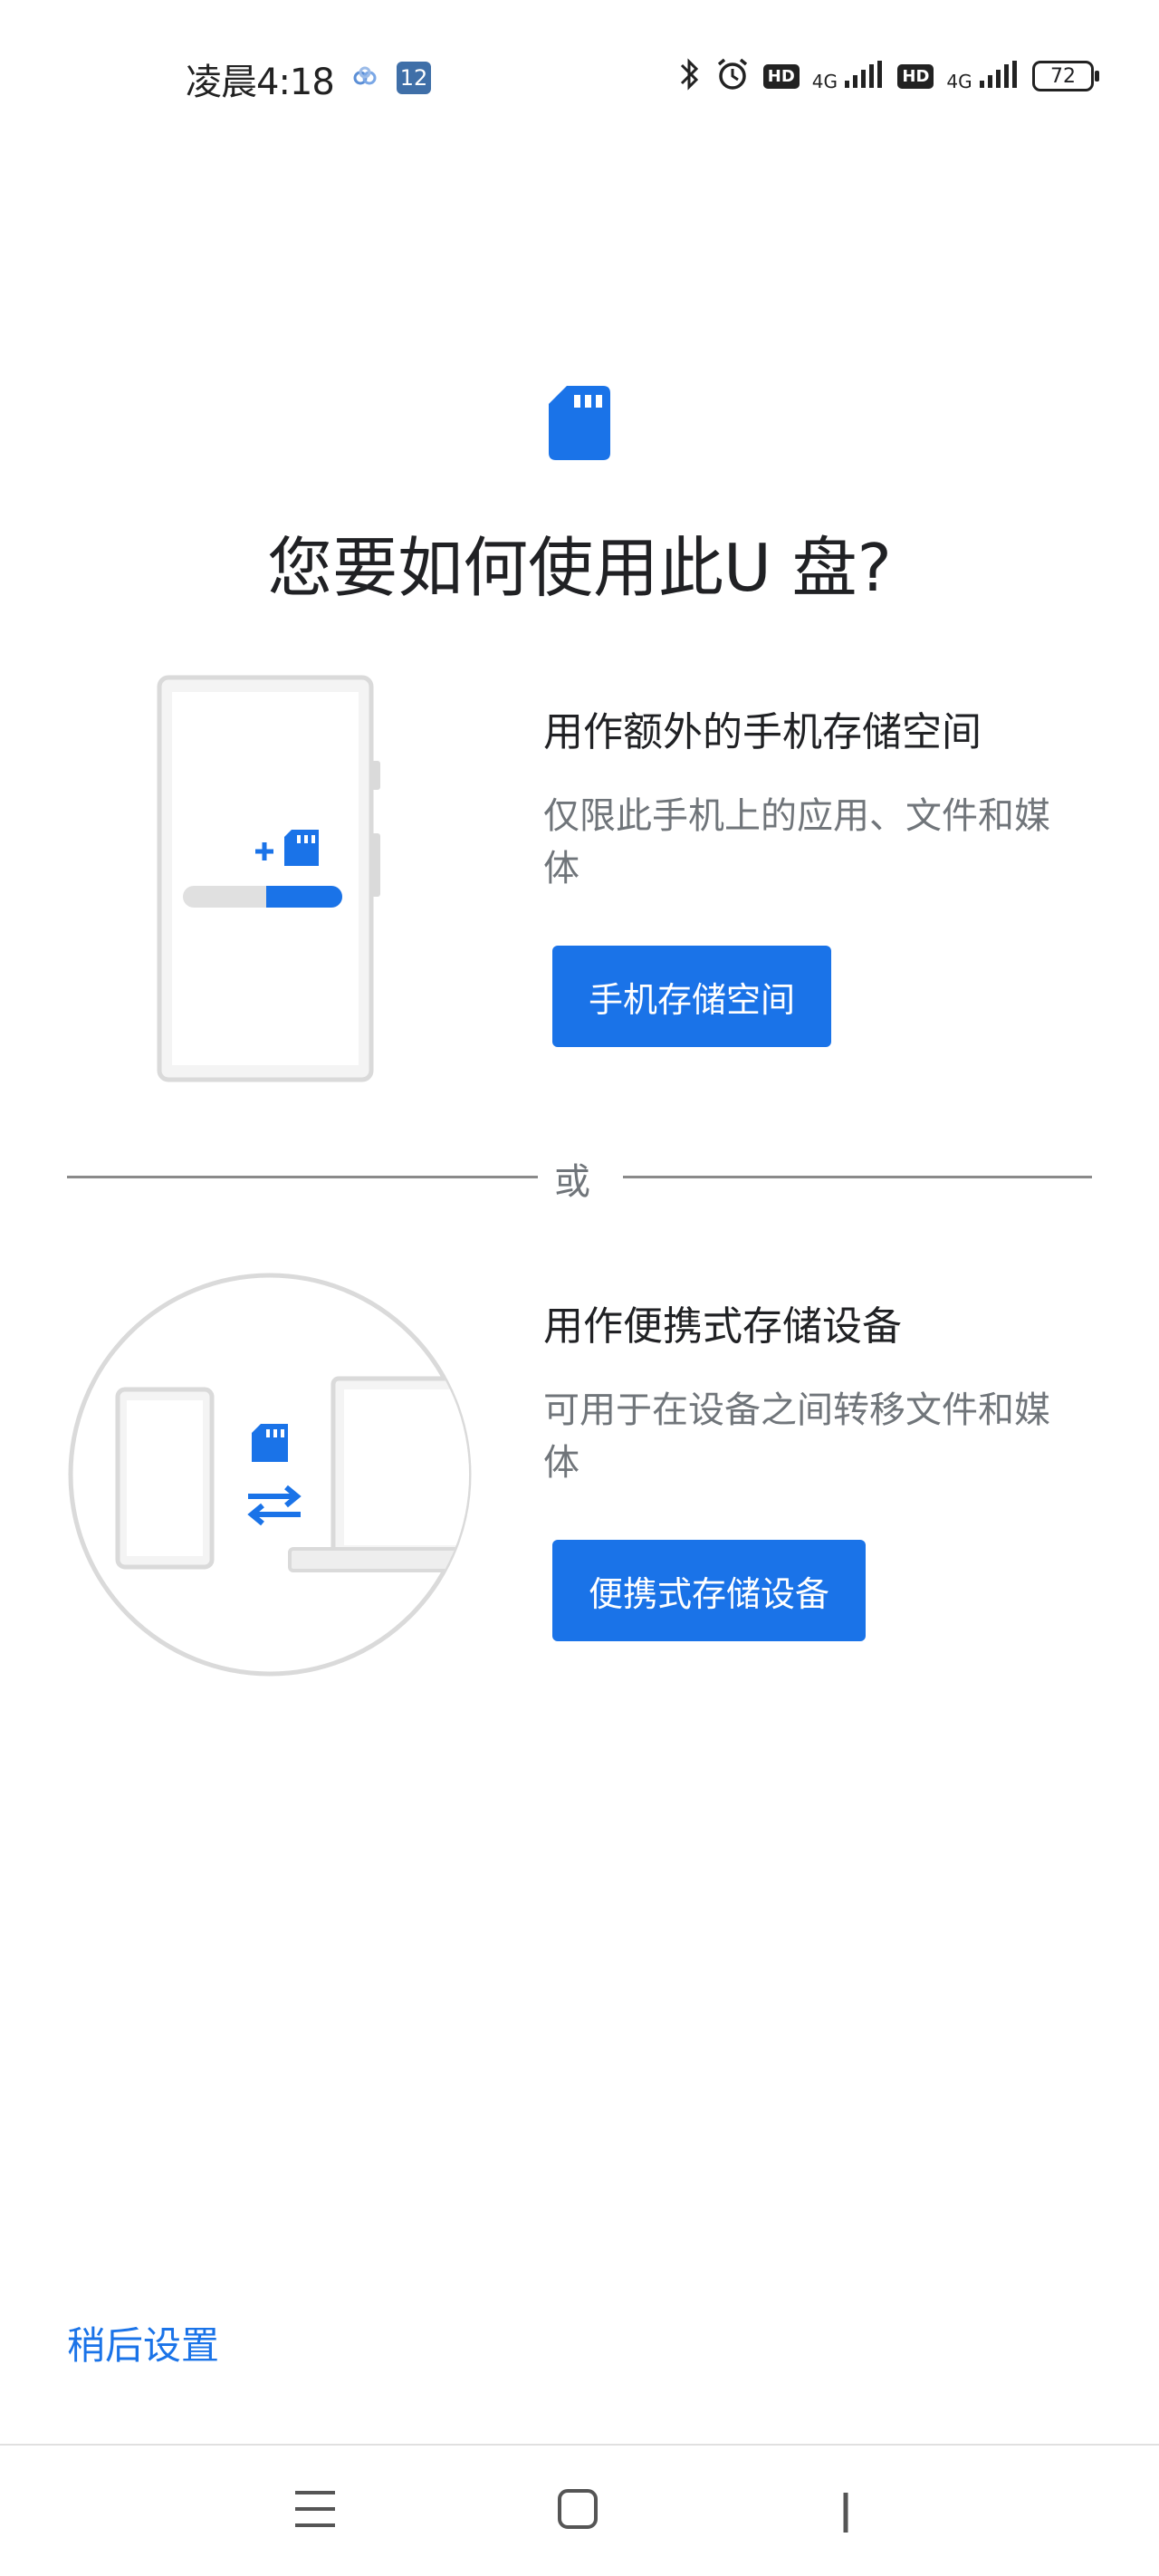 The height and width of the screenshot is (2576, 1159). Describe the element at coordinates (271, 1476) in the screenshot. I see `portable-storage-illustration` at that location.